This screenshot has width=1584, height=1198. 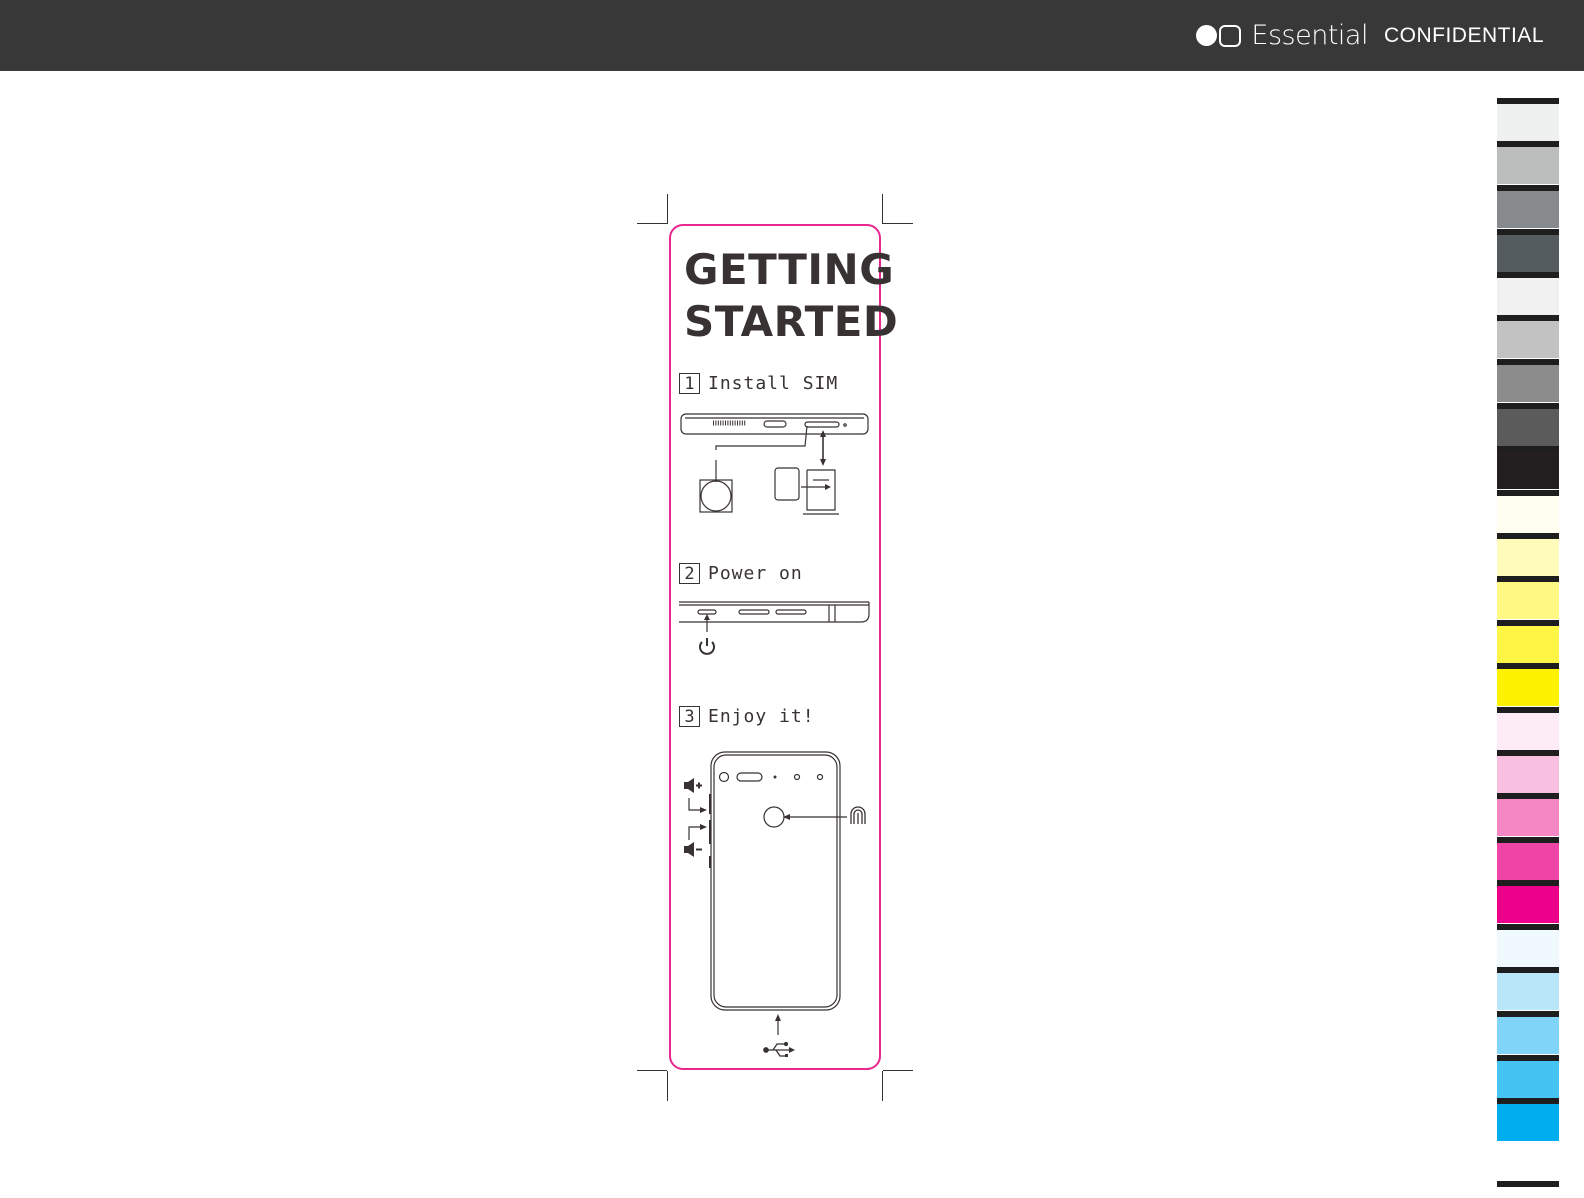 I want to click on step-label: Install SIM, so click(x=773, y=383).